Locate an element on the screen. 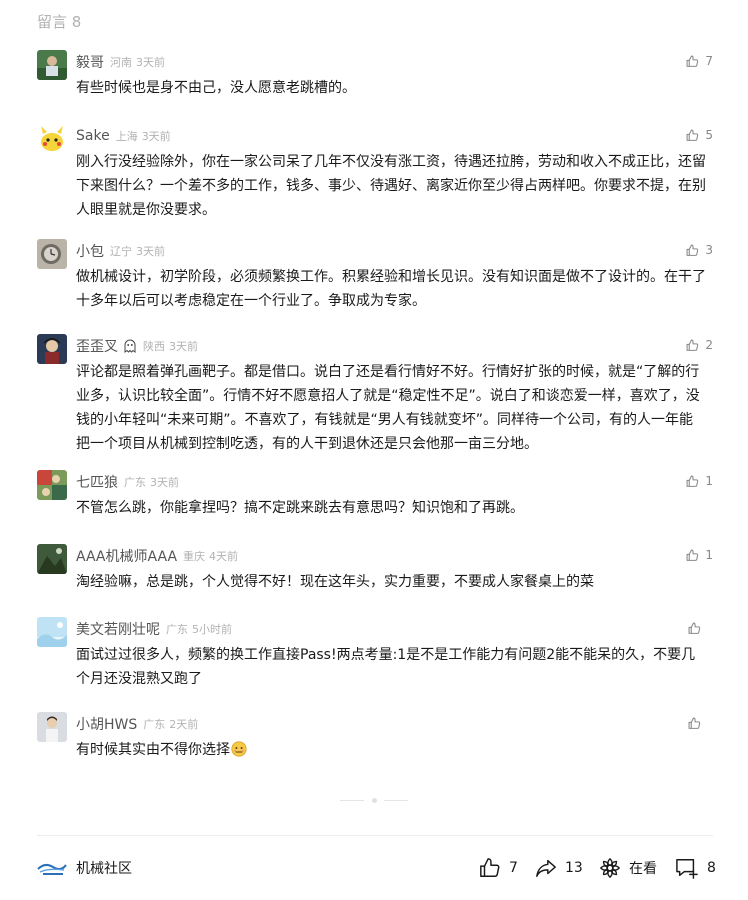  like-count: 7 is located at coordinates (709, 61).